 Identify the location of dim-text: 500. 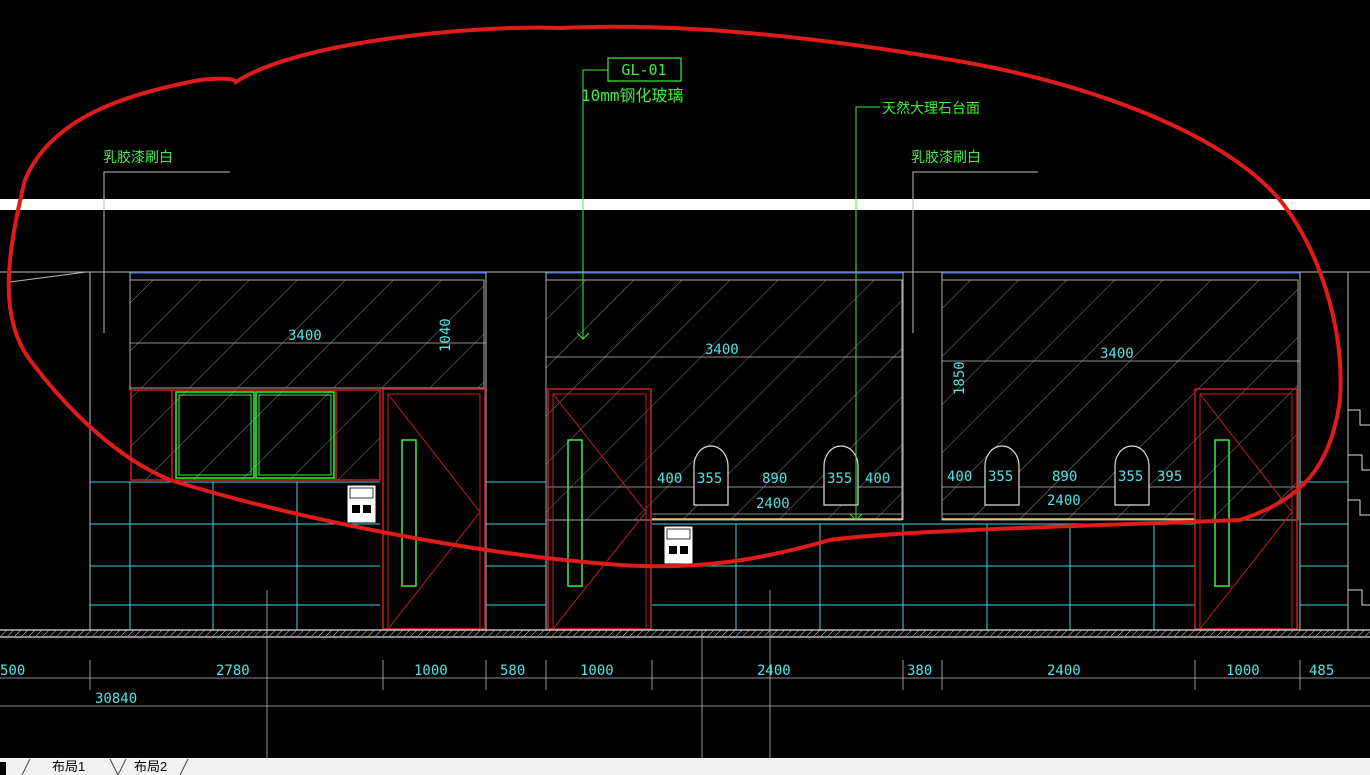
(12, 671).